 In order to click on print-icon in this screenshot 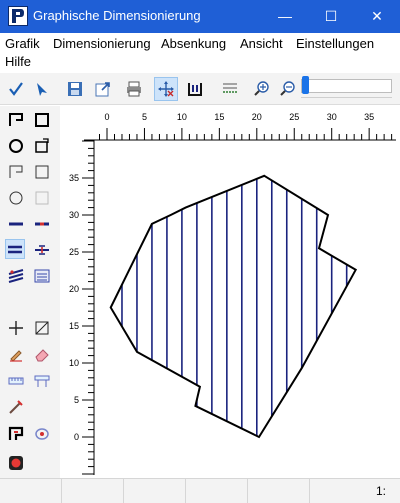, I will do `click(134, 89)`.